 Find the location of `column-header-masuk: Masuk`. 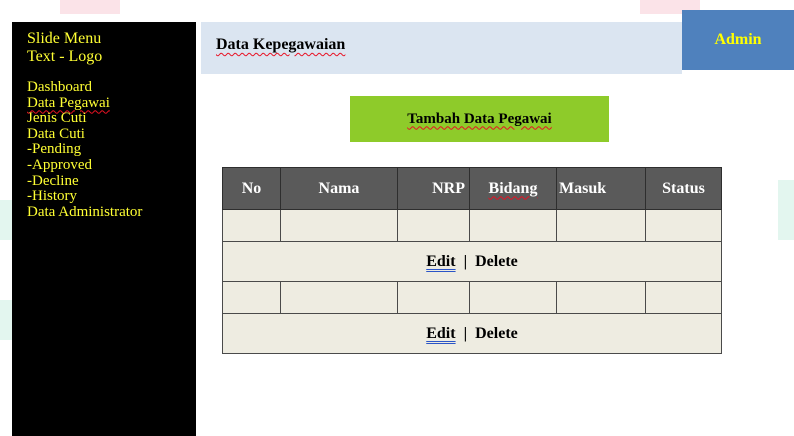

column-header-masuk: Masuk is located at coordinates (601, 188).